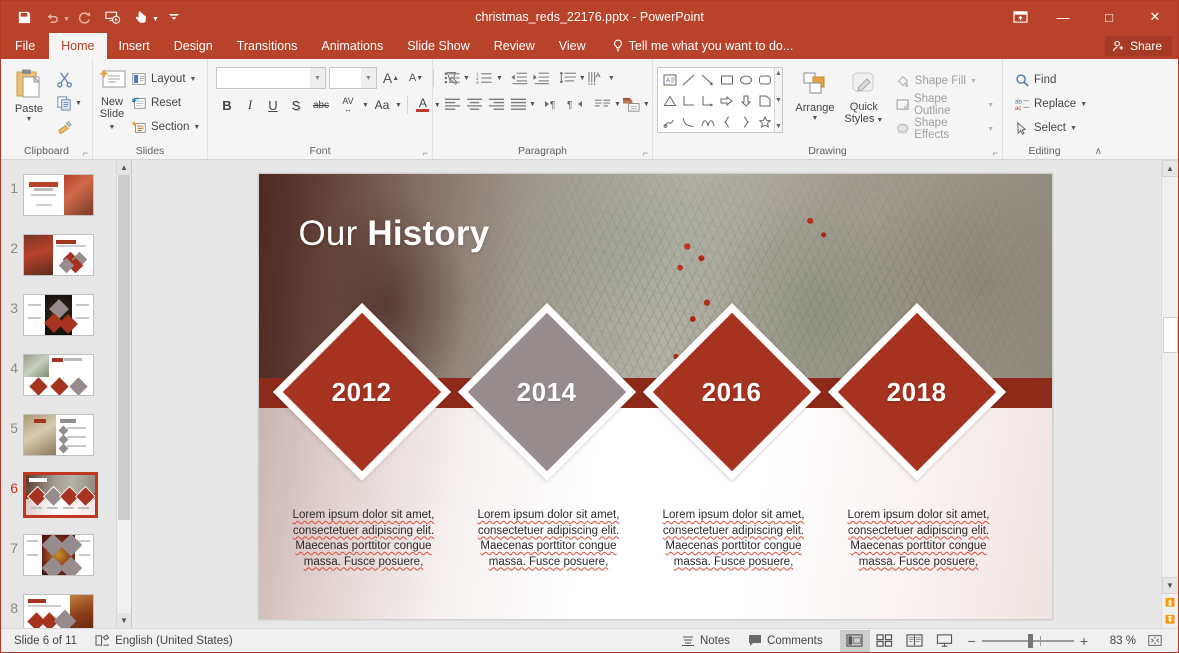 The image size is (1179, 653). I want to click on decrease-font-size-button: A ▼, so click(416, 78).